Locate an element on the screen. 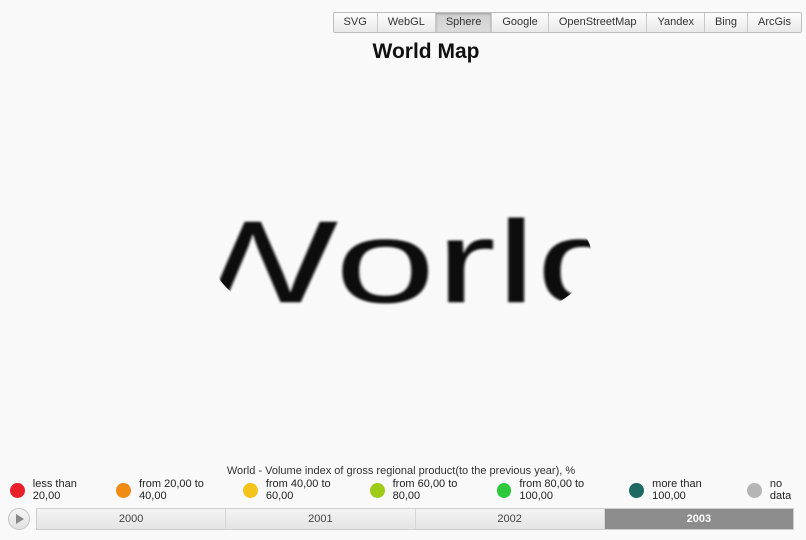 The image size is (806, 540). google-button: Google is located at coordinates (520, 22).